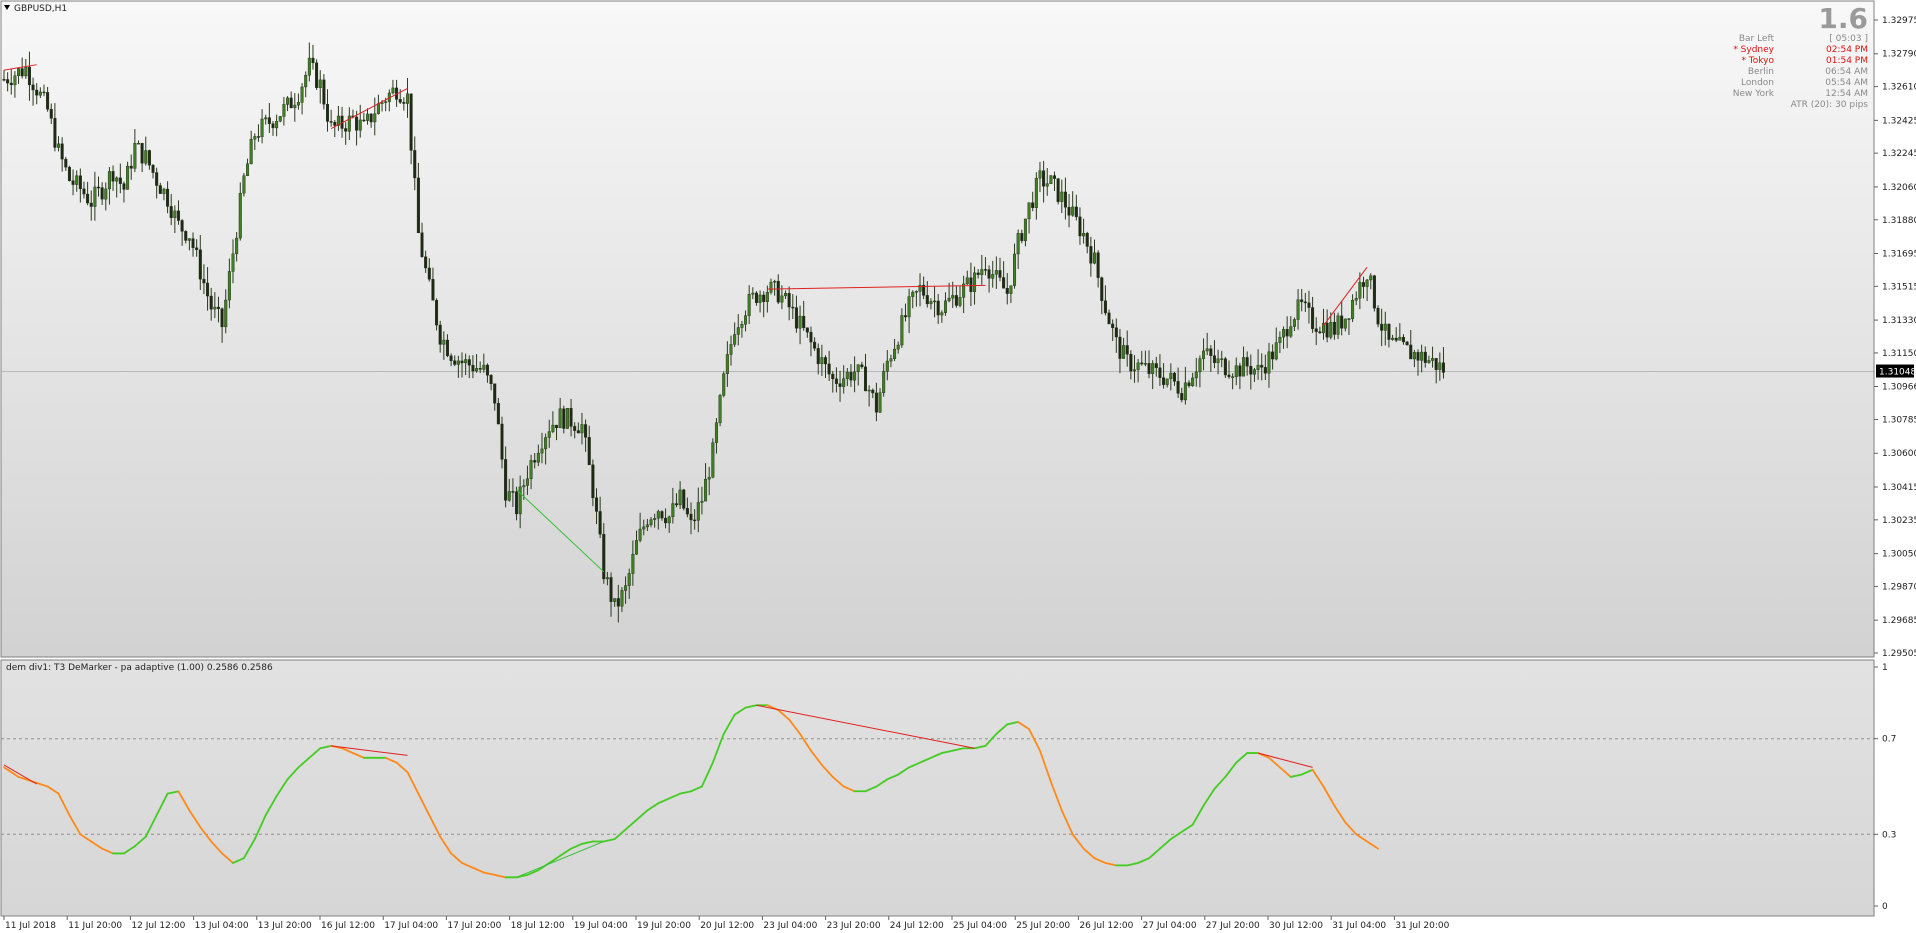  What do you see at coordinates (1899, 188) in the screenshot?
I see `price-axis-label: 1.32060` at bounding box center [1899, 188].